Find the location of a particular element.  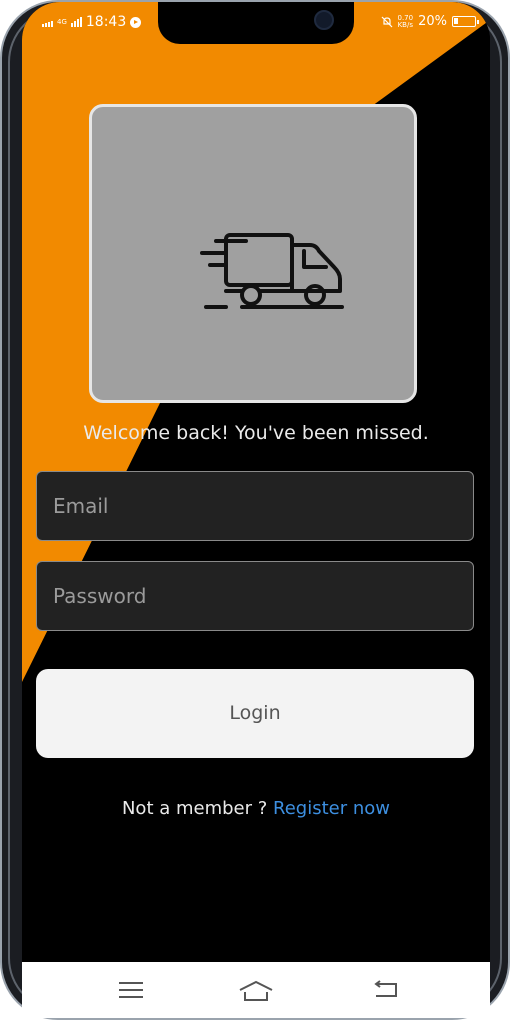

mute-bell-icon is located at coordinates (386, 21).